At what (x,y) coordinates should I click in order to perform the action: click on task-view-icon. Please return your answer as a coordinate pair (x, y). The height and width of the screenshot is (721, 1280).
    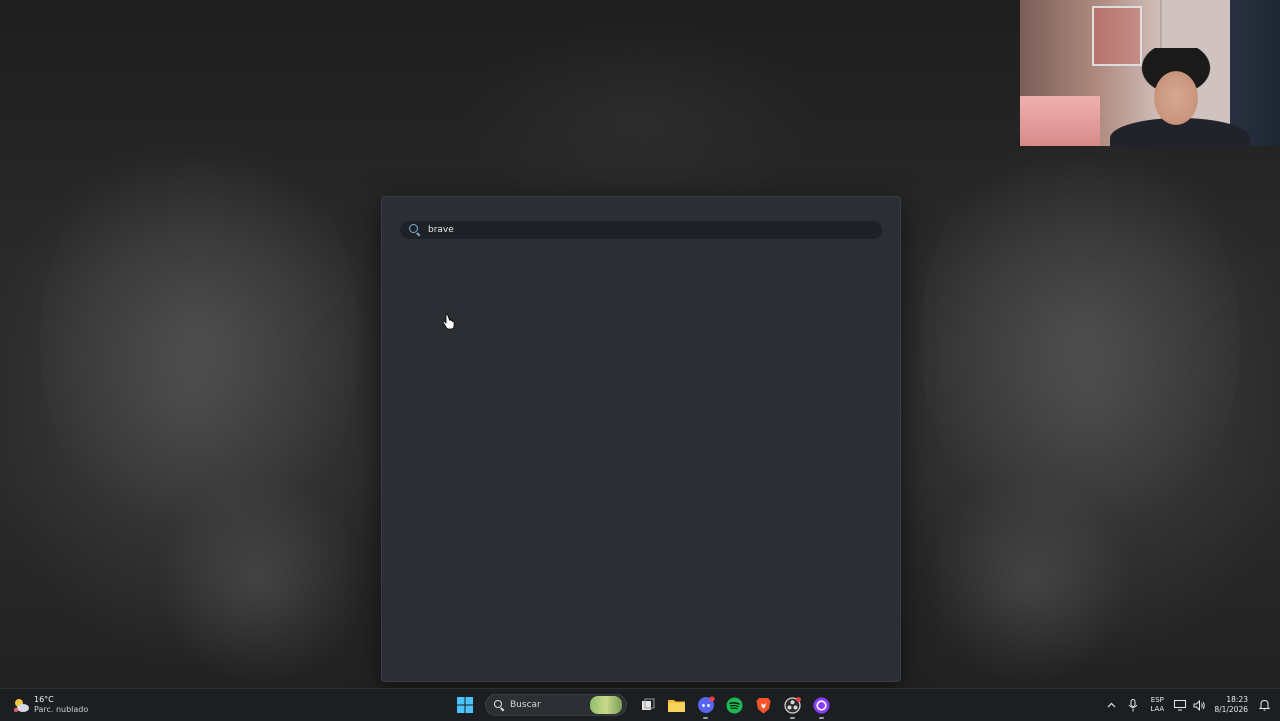
    Looking at the image, I should click on (647, 704).